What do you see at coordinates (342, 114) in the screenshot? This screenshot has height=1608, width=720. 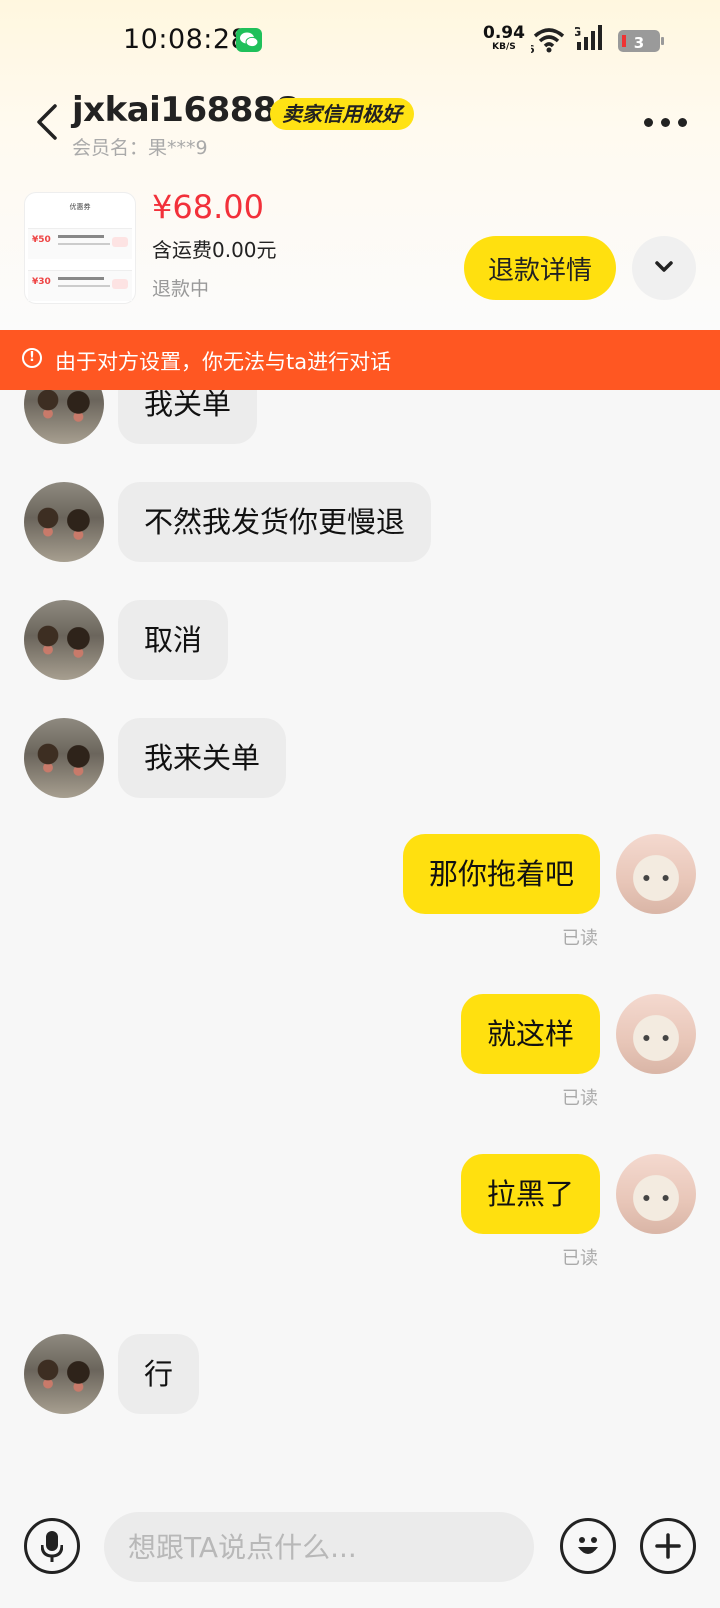 I see `credit-badge: 卖家信用极好` at bounding box center [342, 114].